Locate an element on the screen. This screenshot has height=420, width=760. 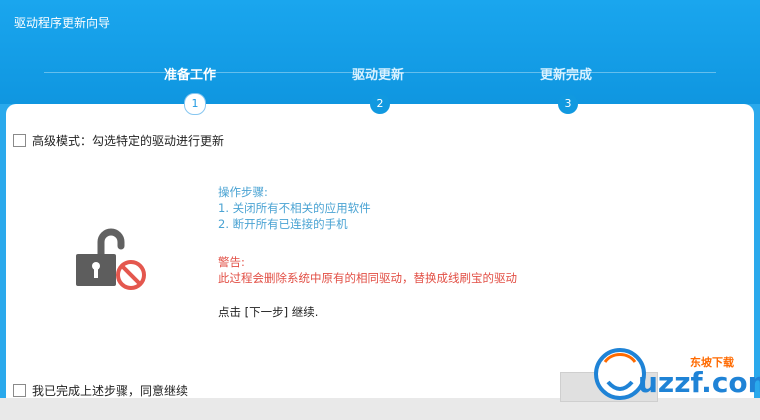
step-node-2: 2 is located at coordinates (380, 104).